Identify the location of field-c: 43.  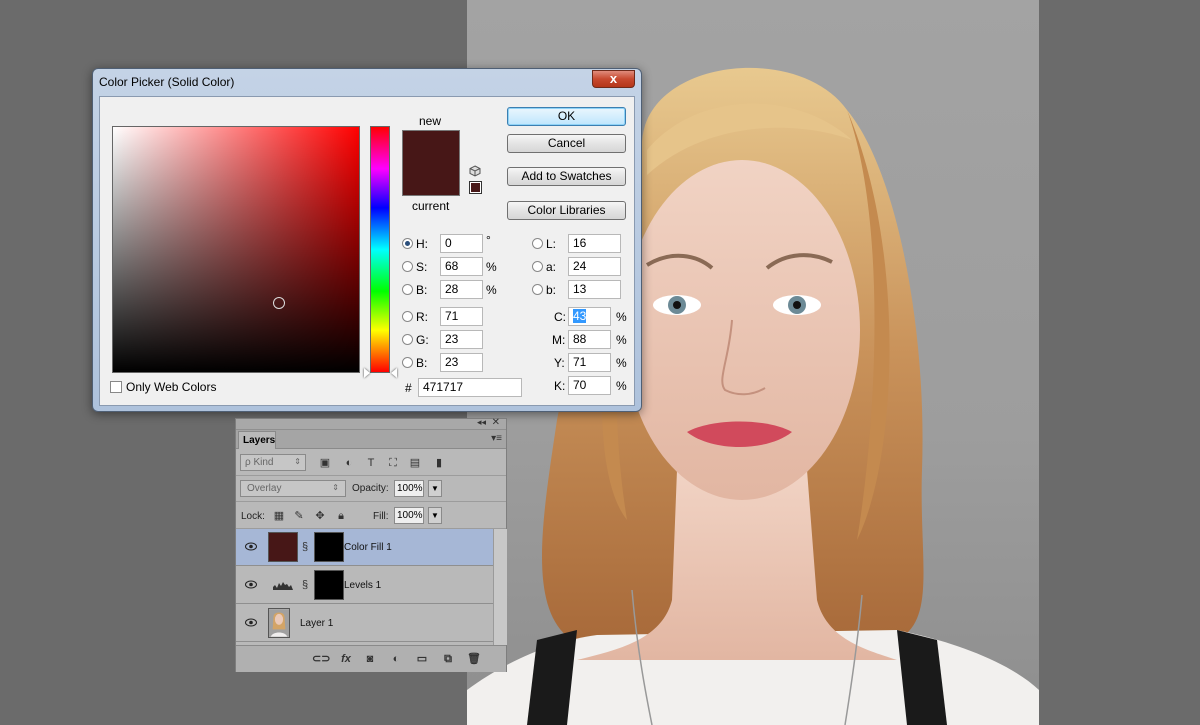
(589, 316).